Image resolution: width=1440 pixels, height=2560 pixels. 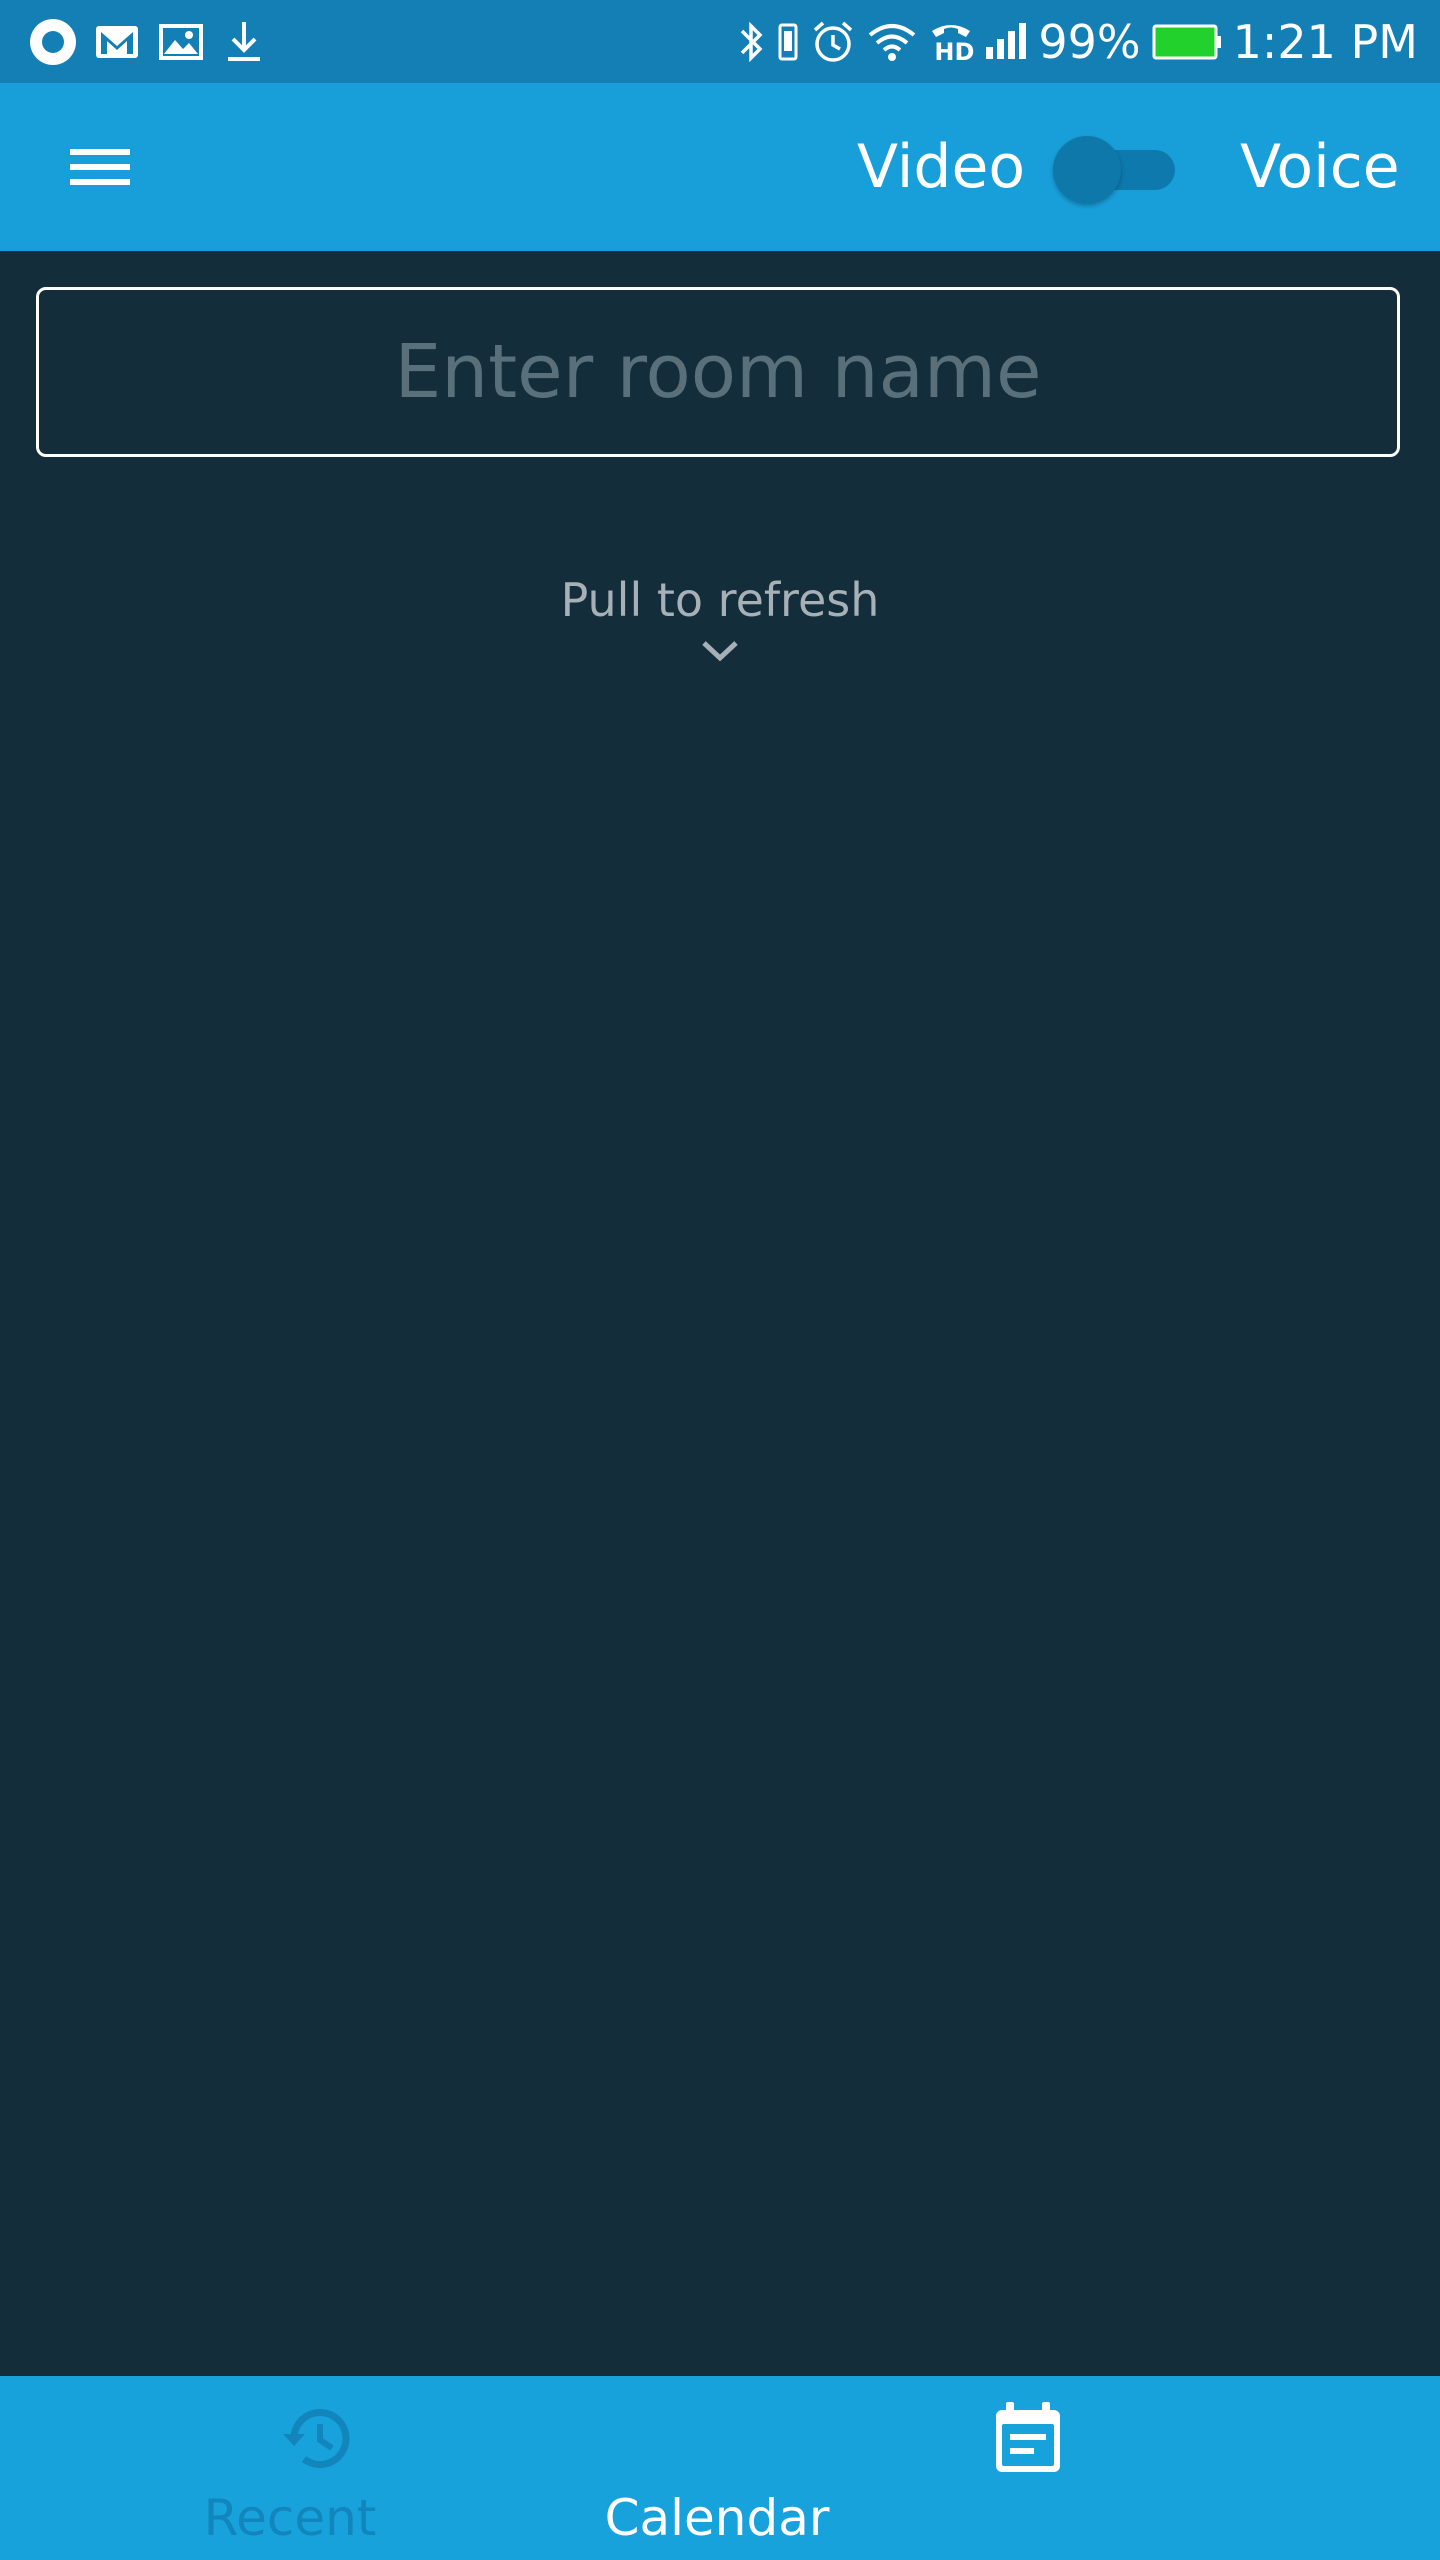 I want to click on system-status: HD 99% 1:21 PM, so click(x=1077, y=42).